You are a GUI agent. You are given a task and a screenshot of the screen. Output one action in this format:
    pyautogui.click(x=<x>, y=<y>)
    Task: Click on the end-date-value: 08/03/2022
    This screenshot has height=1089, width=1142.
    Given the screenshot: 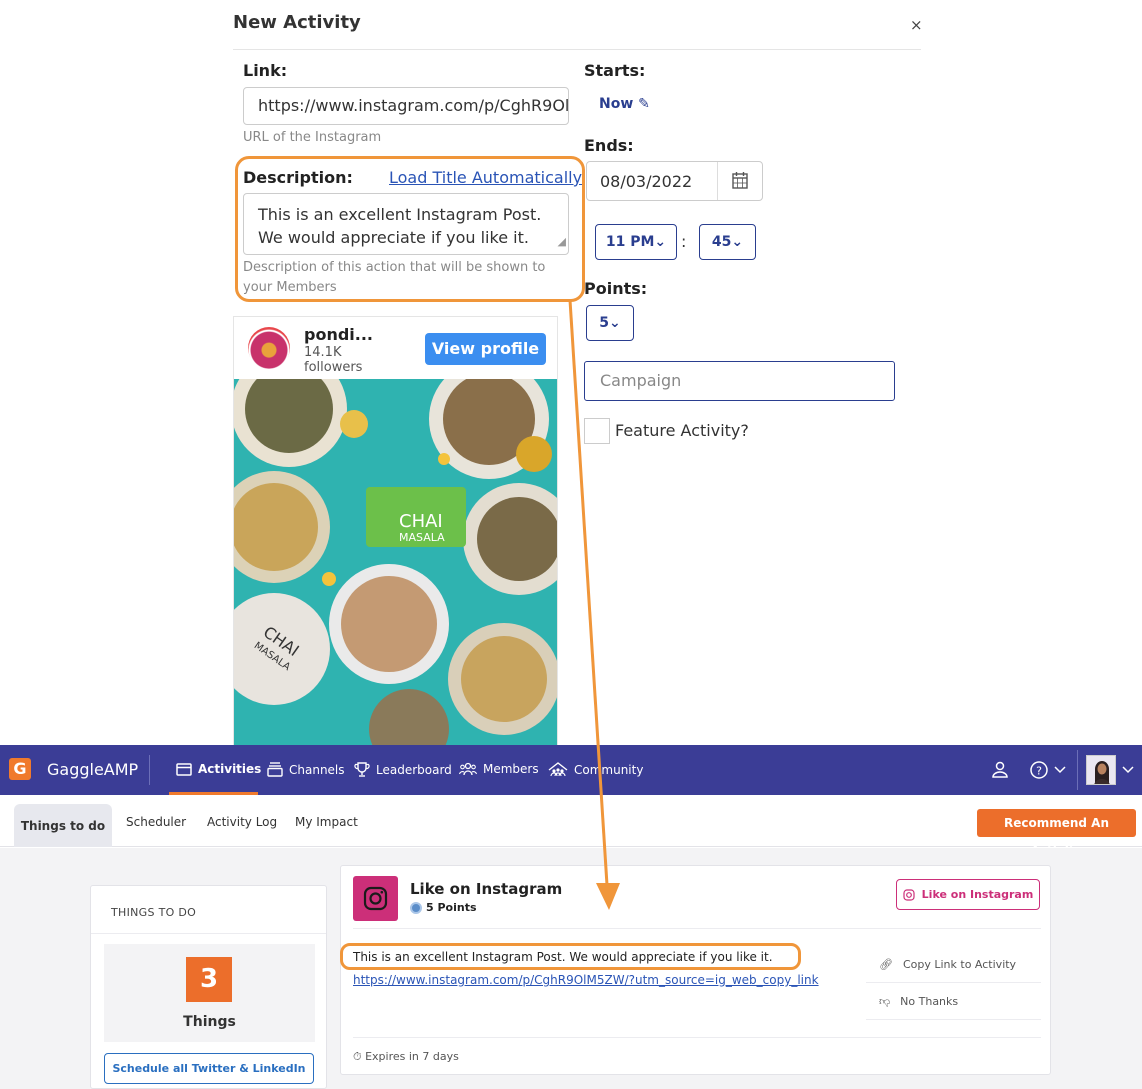 What is the action you would take?
    pyautogui.click(x=646, y=181)
    